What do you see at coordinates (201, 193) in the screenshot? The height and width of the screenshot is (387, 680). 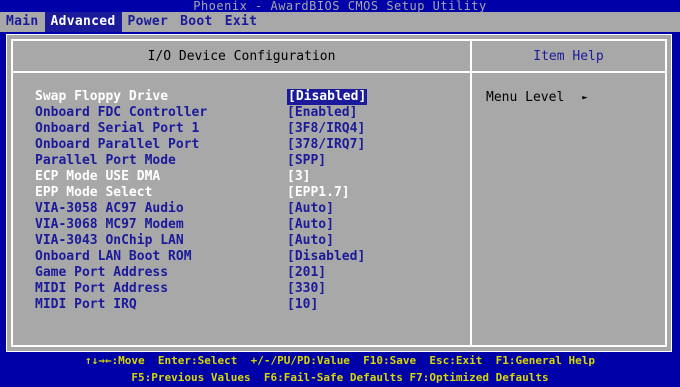 I see `setting-epp-mode-select: EPP Mode Select [EPP1.7]` at bounding box center [201, 193].